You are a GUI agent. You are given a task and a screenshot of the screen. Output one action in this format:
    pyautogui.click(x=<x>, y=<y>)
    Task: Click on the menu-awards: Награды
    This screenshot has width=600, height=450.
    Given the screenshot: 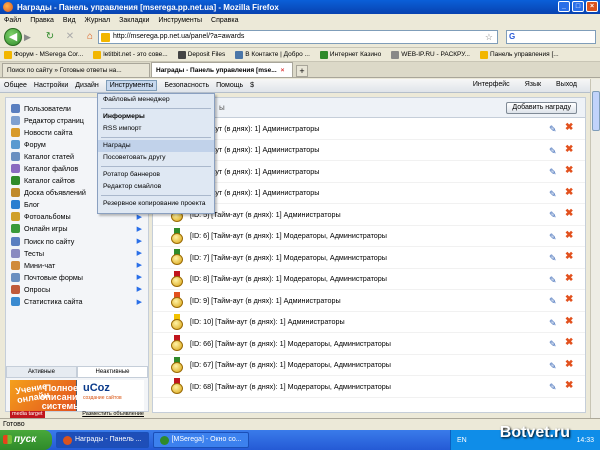 What is the action you would take?
    pyautogui.click(x=156, y=146)
    